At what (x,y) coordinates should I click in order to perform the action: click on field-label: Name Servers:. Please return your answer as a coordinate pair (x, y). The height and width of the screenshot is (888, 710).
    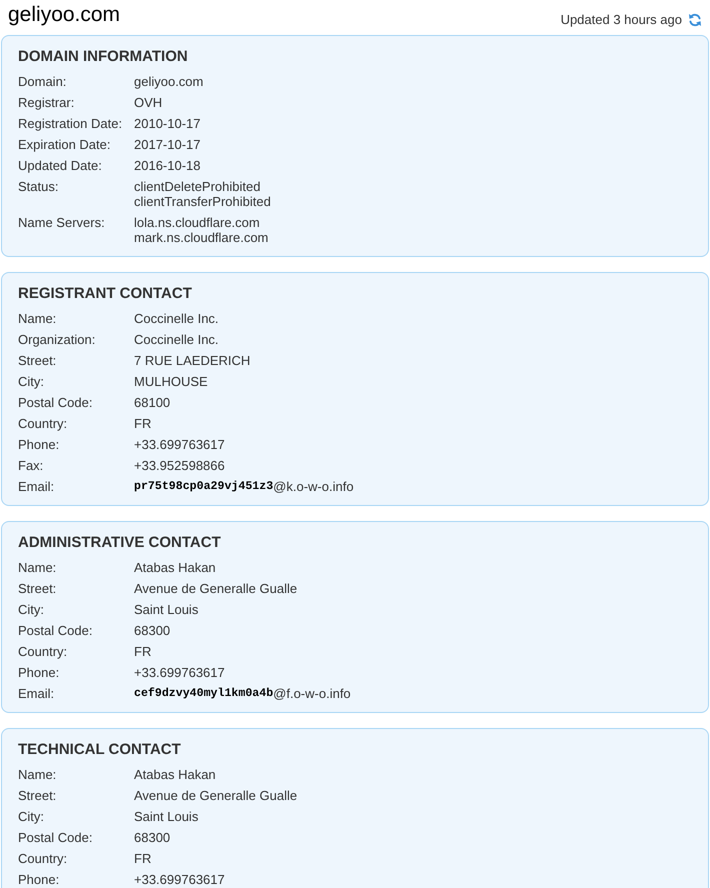
    Looking at the image, I should click on (61, 222).